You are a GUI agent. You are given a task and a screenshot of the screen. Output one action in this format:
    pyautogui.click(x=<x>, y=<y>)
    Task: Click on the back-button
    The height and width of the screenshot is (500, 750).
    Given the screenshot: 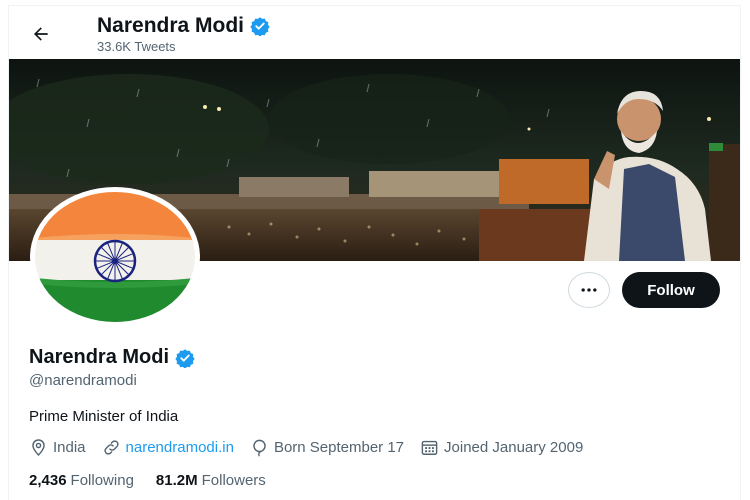 What is the action you would take?
    pyautogui.click(x=41, y=34)
    